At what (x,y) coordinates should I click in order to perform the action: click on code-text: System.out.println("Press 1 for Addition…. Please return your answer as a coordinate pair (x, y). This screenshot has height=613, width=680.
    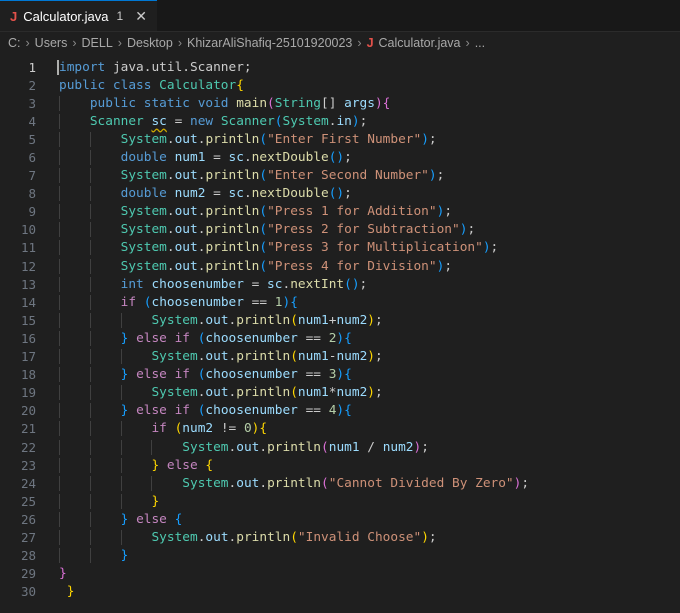
    Looking at the image, I should click on (244, 212).